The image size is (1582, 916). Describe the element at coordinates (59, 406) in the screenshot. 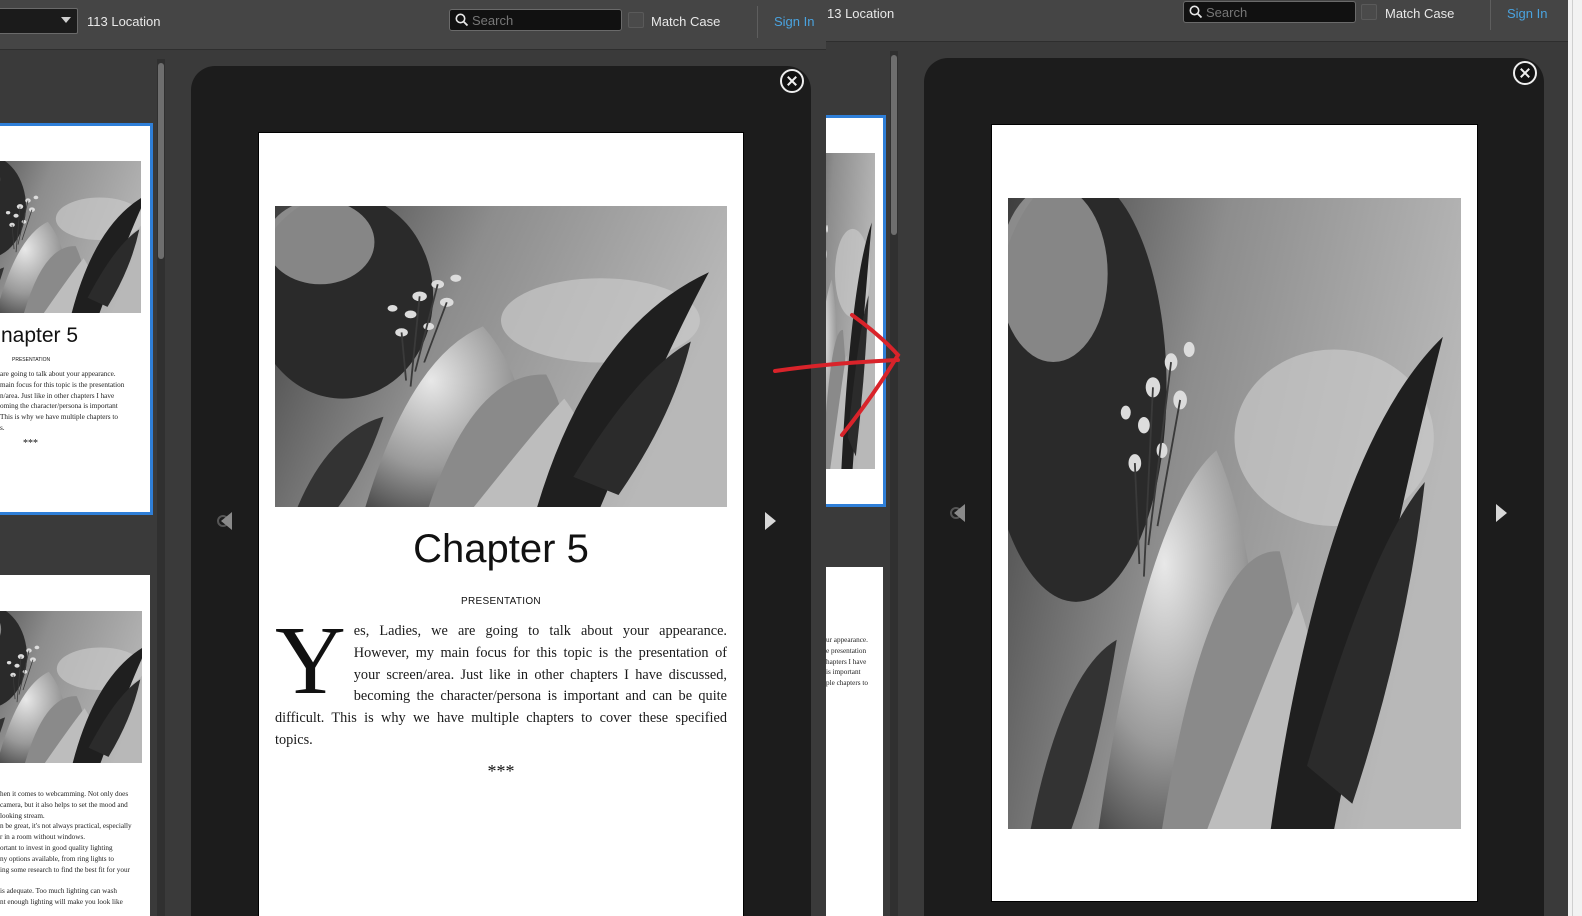

I see `thumbnail-text-line: oming the character/persona is important` at that location.